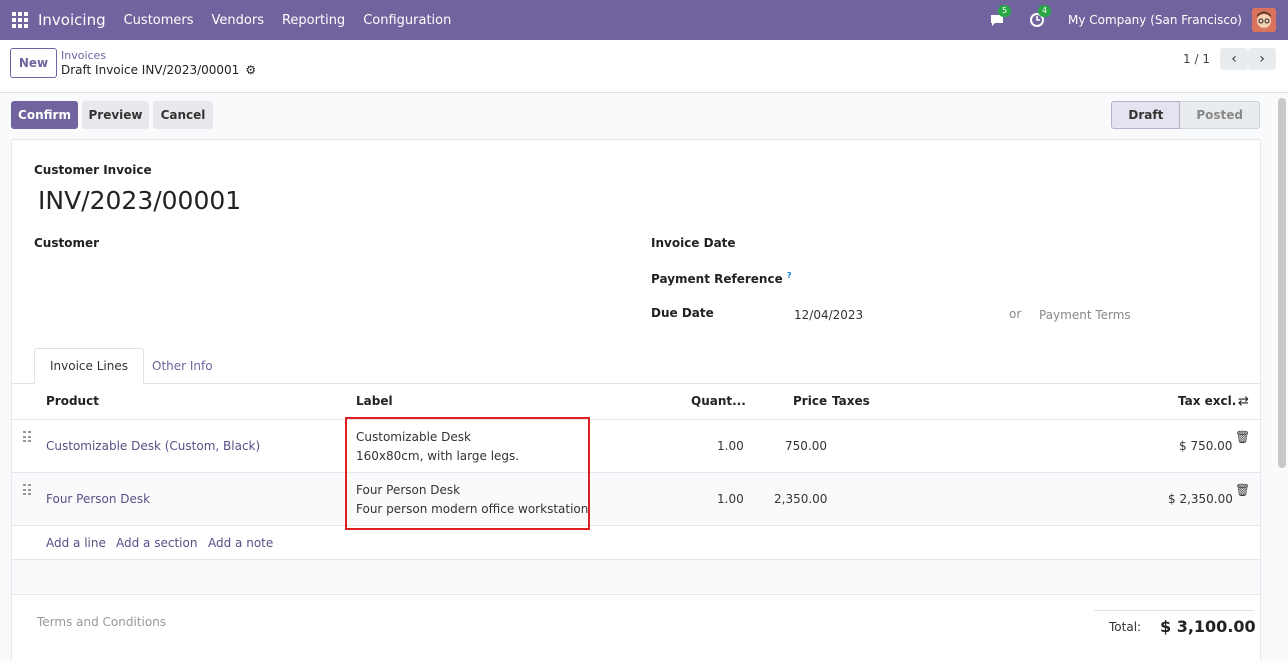 The height and width of the screenshot is (661, 1288). What do you see at coordinates (730, 446) in the screenshot?
I see `row-1-quantity: 1.00` at bounding box center [730, 446].